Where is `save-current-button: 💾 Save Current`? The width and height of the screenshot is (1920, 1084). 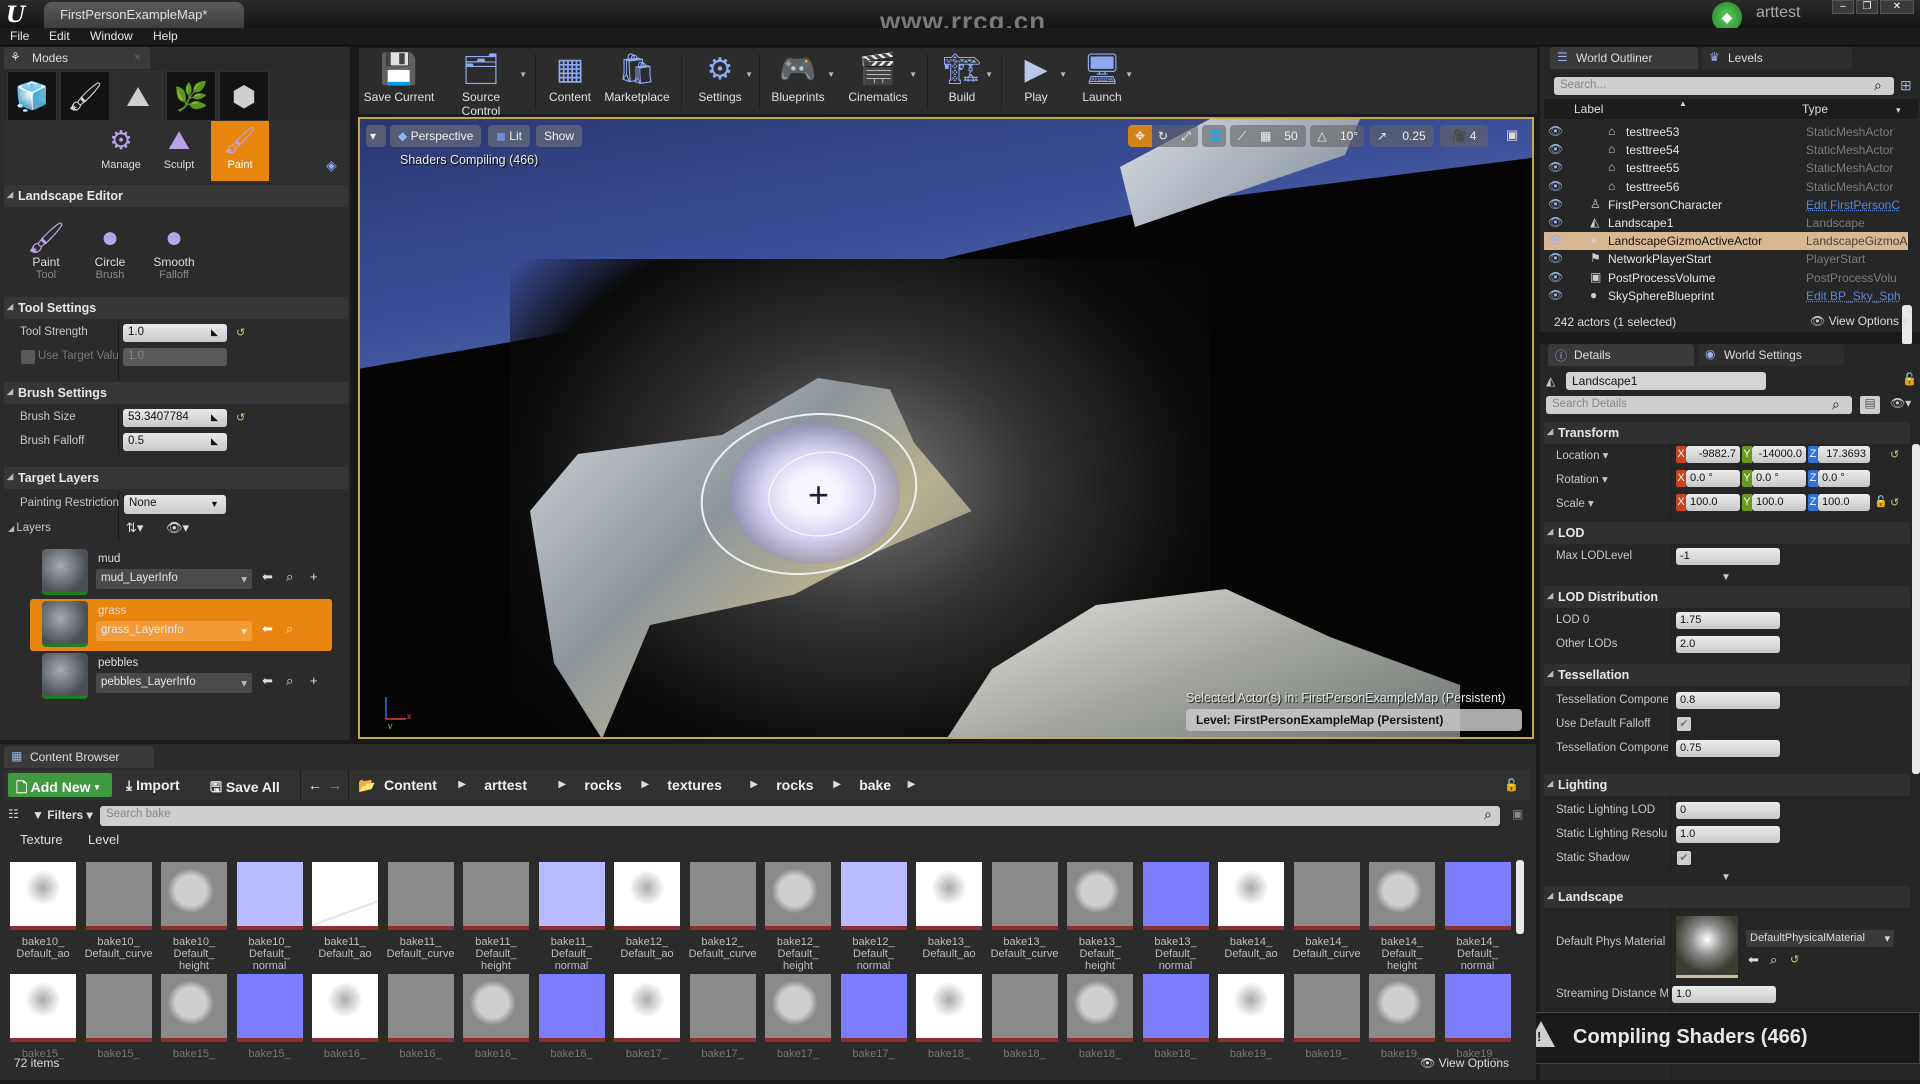 save-current-button: 💾 Save Current is located at coordinates (399, 81).